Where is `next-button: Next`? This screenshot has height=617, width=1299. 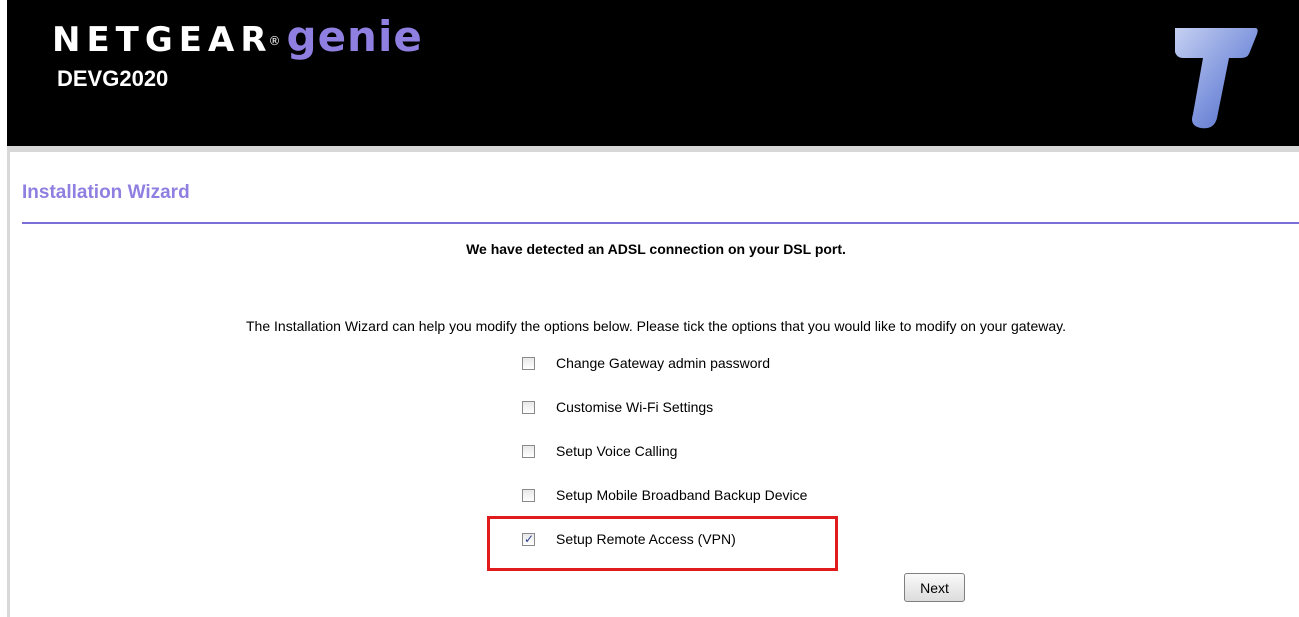 next-button: Next is located at coordinates (934, 587).